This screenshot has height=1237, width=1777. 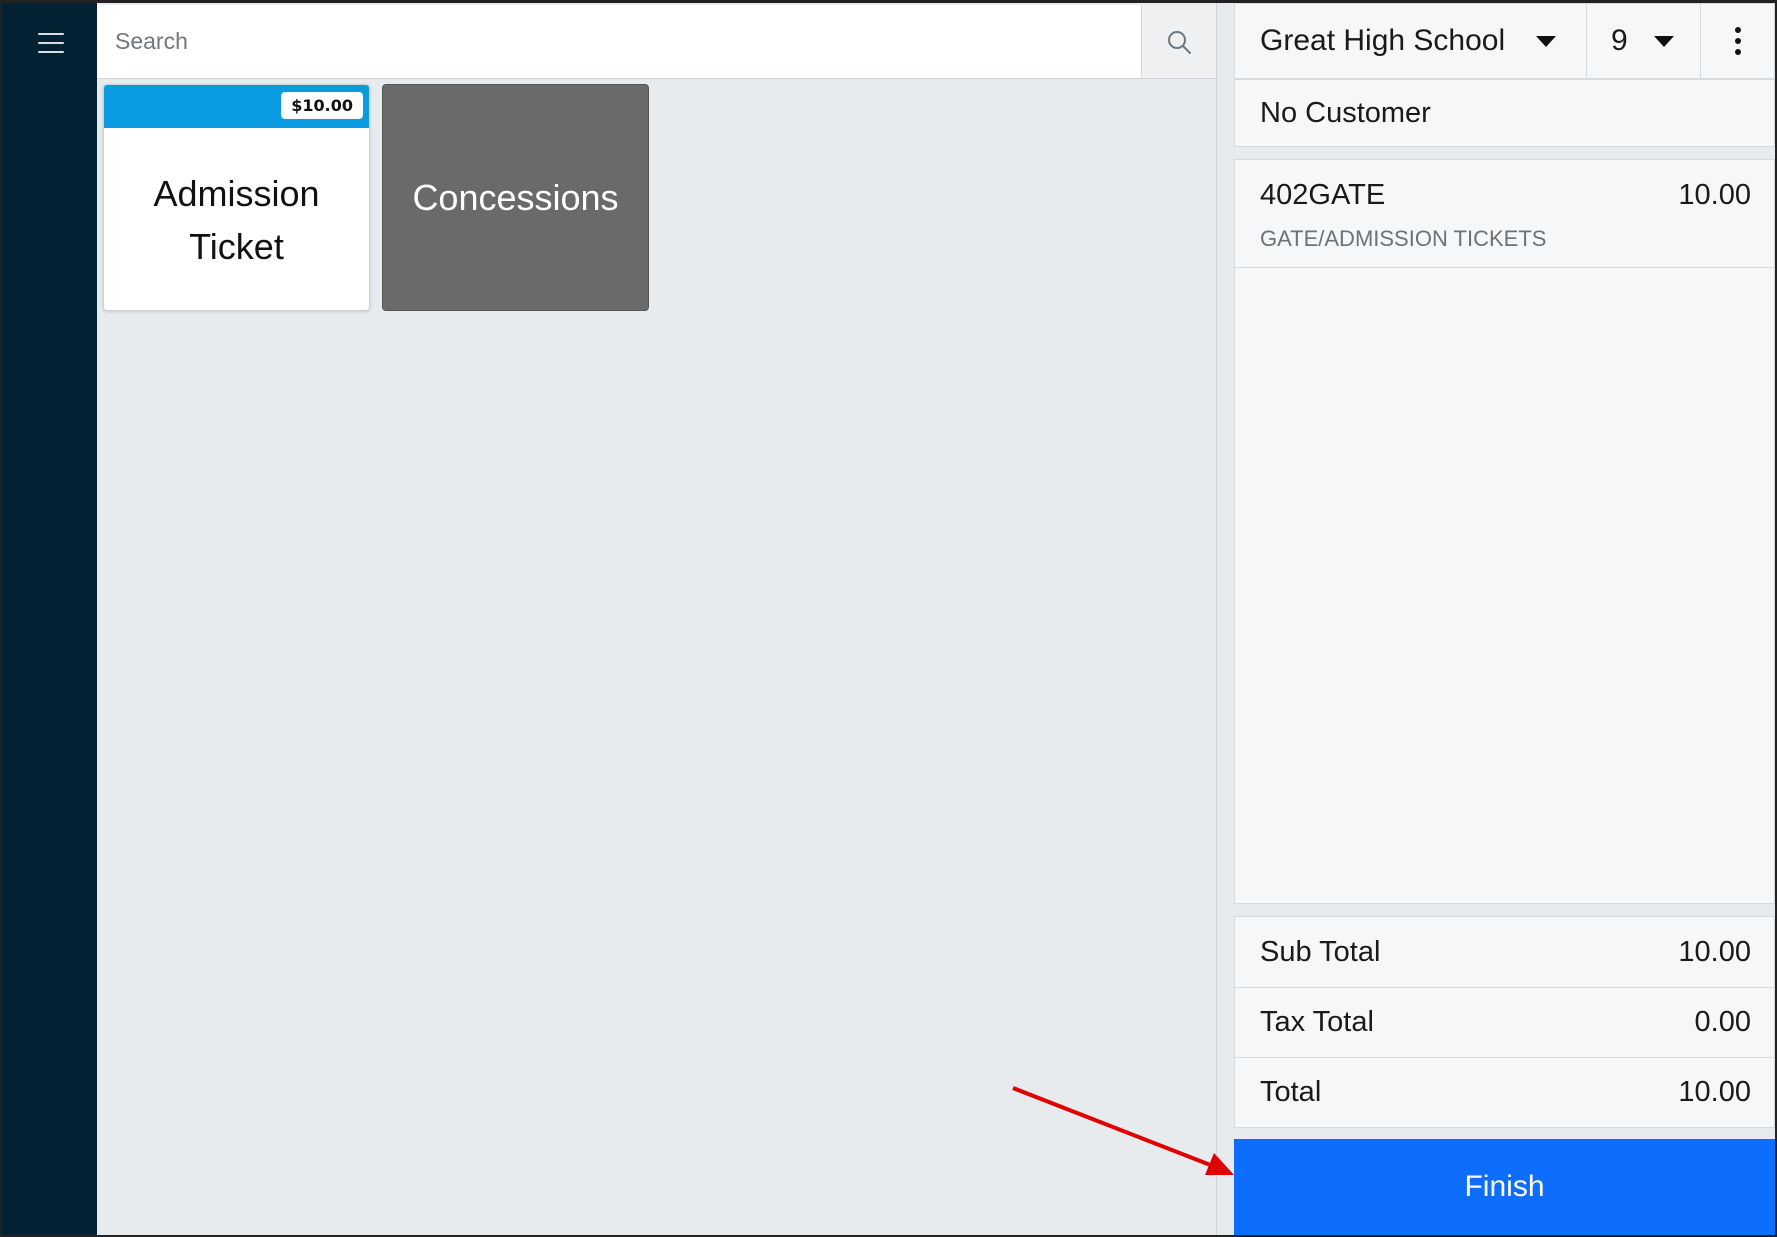 What do you see at coordinates (1317, 1022) in the screenshot?
I see `tax-total-label: Tax Total` at bounding box center [1317, 1022].